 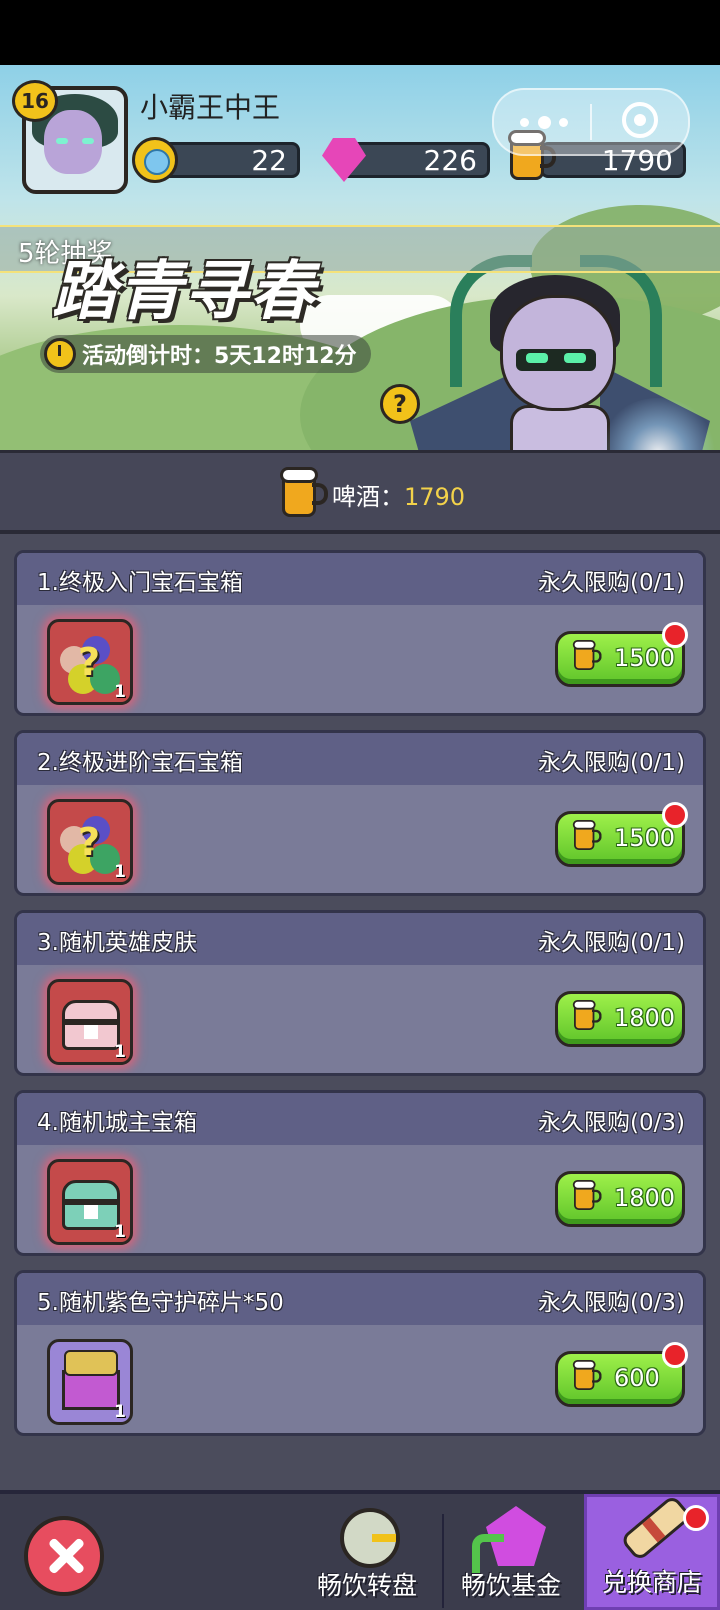 What do you see at coordinates (90, 1382) in the screenshot?
I see `guardian-shard-item-icon: 1` at bounding box center [90, 1382].